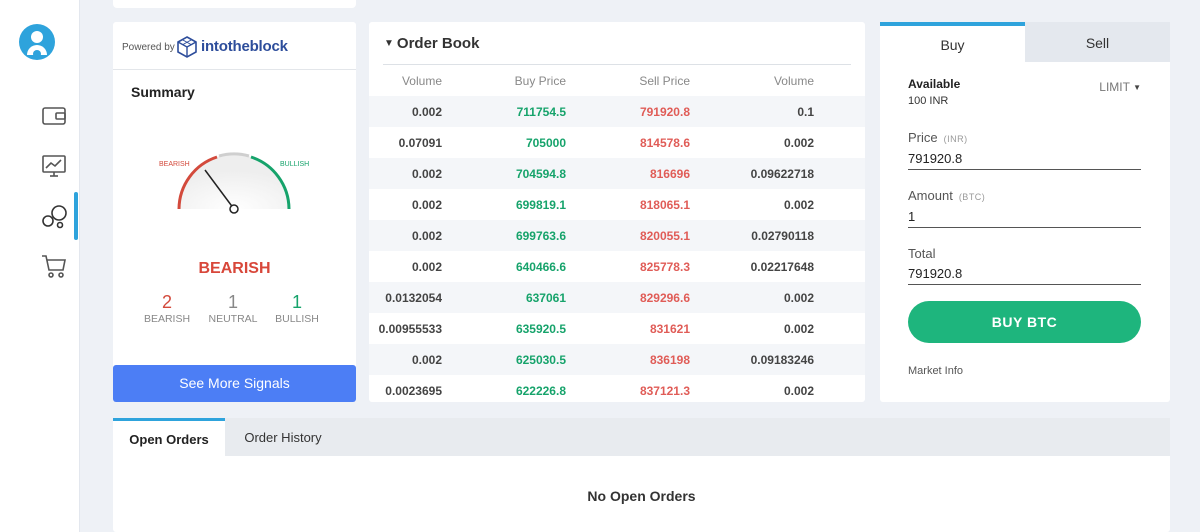 This screenshot has width=1200, height=532. What do you see at coordinates (782, 360) in the screenshot?
I see `sell-volume: 0.09183246` at bounding box center [782, 360].